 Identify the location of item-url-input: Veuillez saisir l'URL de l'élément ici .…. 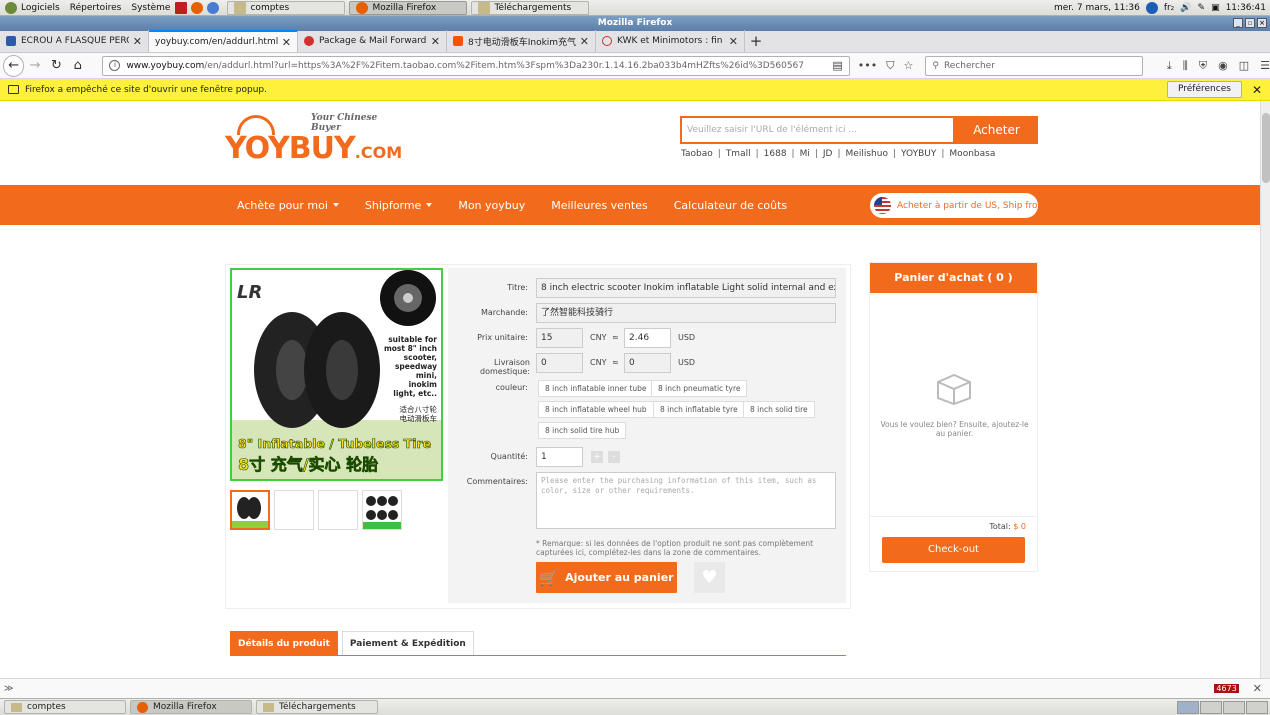
(817, 130).